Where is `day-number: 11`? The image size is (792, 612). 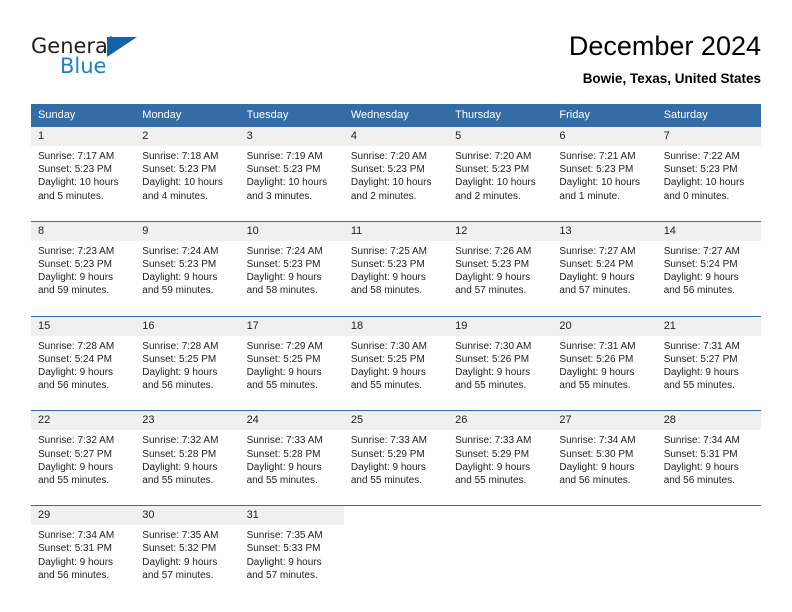 day-number: 11 is located at coordinates (396, 230).